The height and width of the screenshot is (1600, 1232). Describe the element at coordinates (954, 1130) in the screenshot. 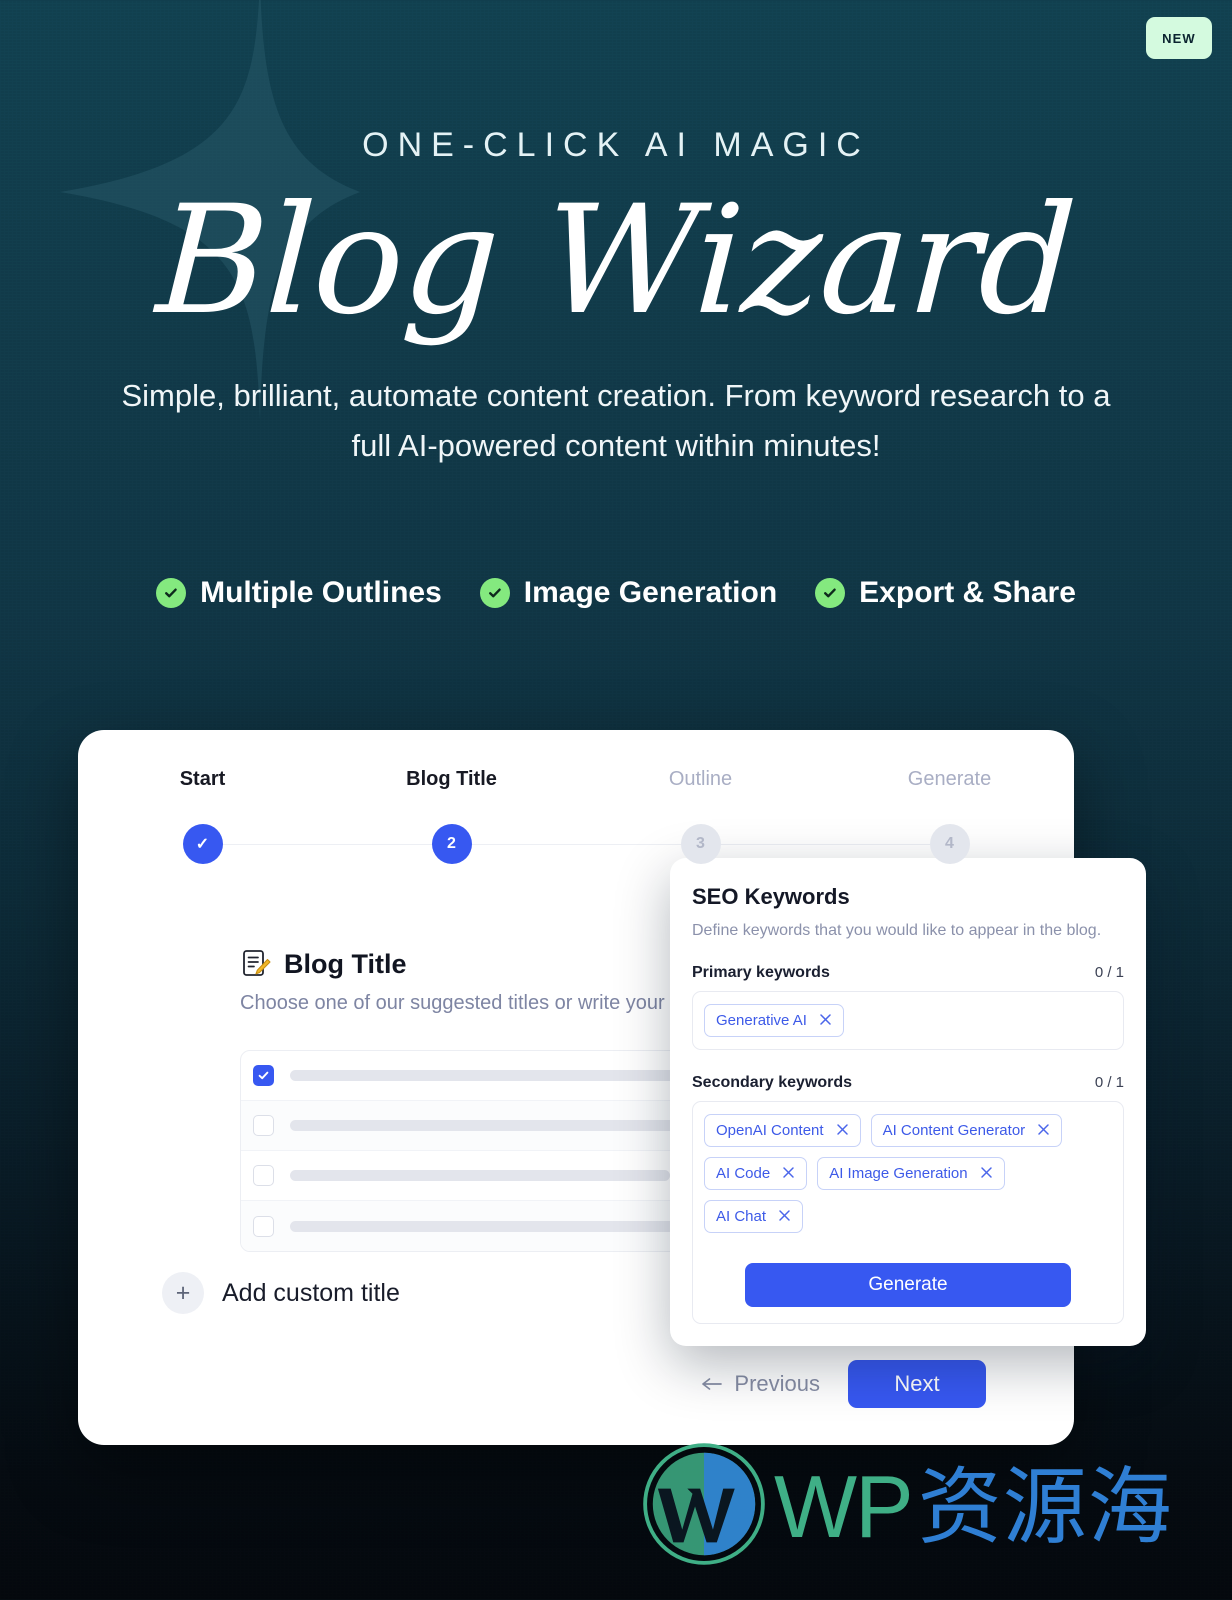

I see `keyword-chip-label: AI Content Generator` at that location.